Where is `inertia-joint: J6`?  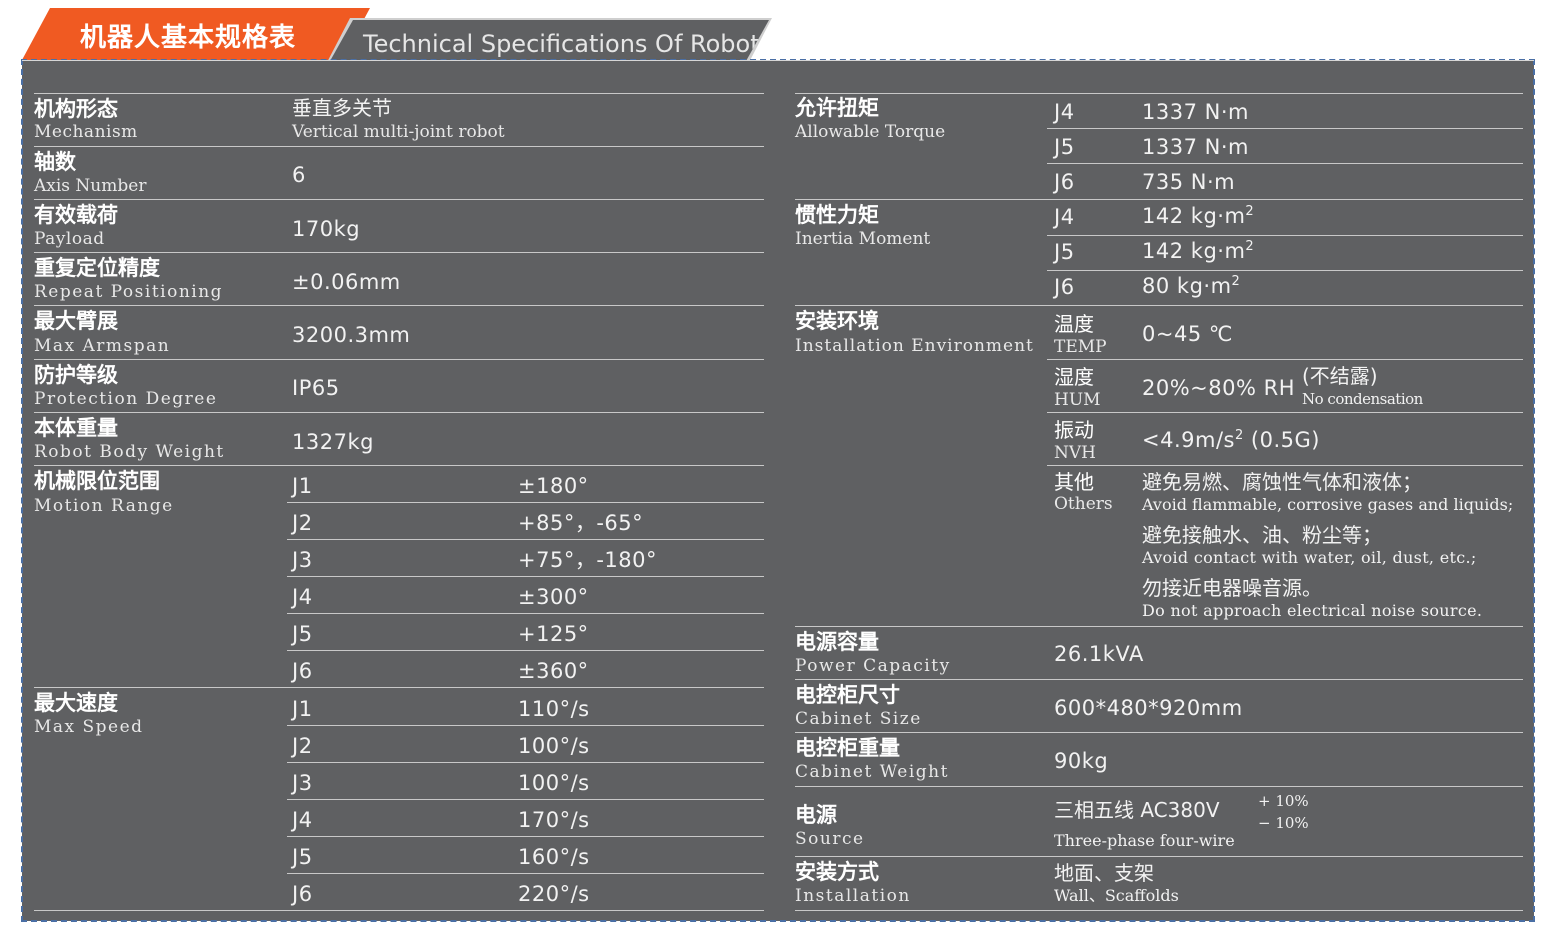 inertia-joint: J6 is located at coordinates (1064, 287).